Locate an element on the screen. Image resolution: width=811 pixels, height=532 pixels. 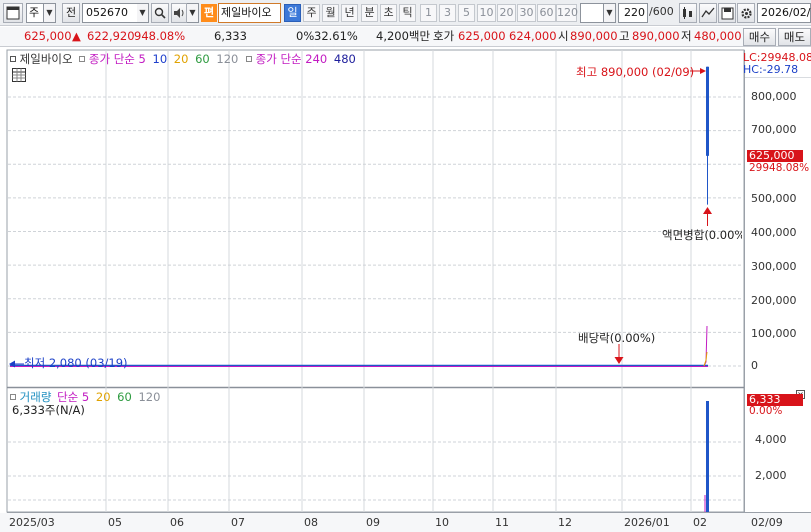
legend-ma2-label: 종가 단순 is located at coordinates (278, 59).